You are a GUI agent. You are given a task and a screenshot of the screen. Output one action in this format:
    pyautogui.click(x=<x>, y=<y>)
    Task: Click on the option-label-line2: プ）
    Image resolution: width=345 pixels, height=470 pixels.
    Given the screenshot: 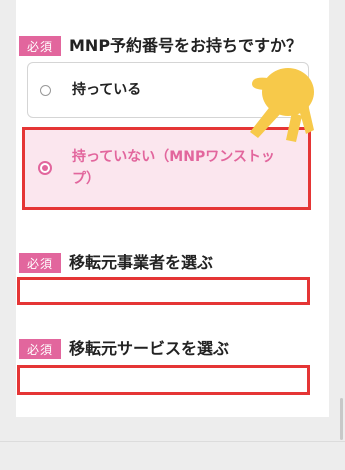 What is the action you would take?
    pyautogui.click(x=86, y=179)
    